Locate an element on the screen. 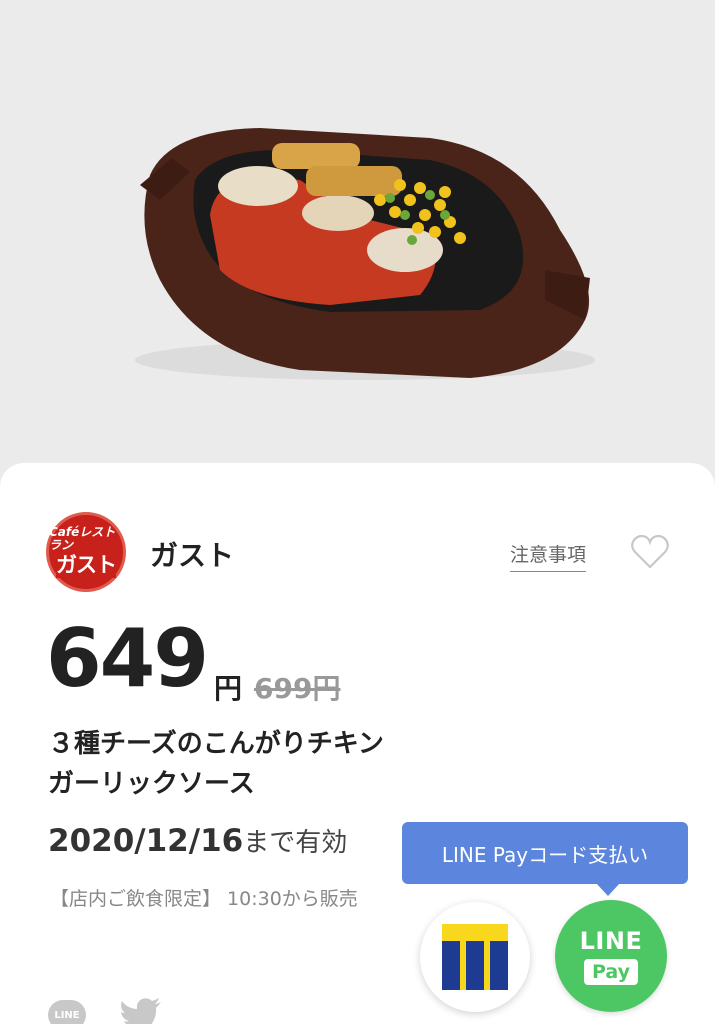 The width and height of the screenshot is (715, 1024). brand-logo-subtitle: Caféレストラン is located at coordinates (82, 538).